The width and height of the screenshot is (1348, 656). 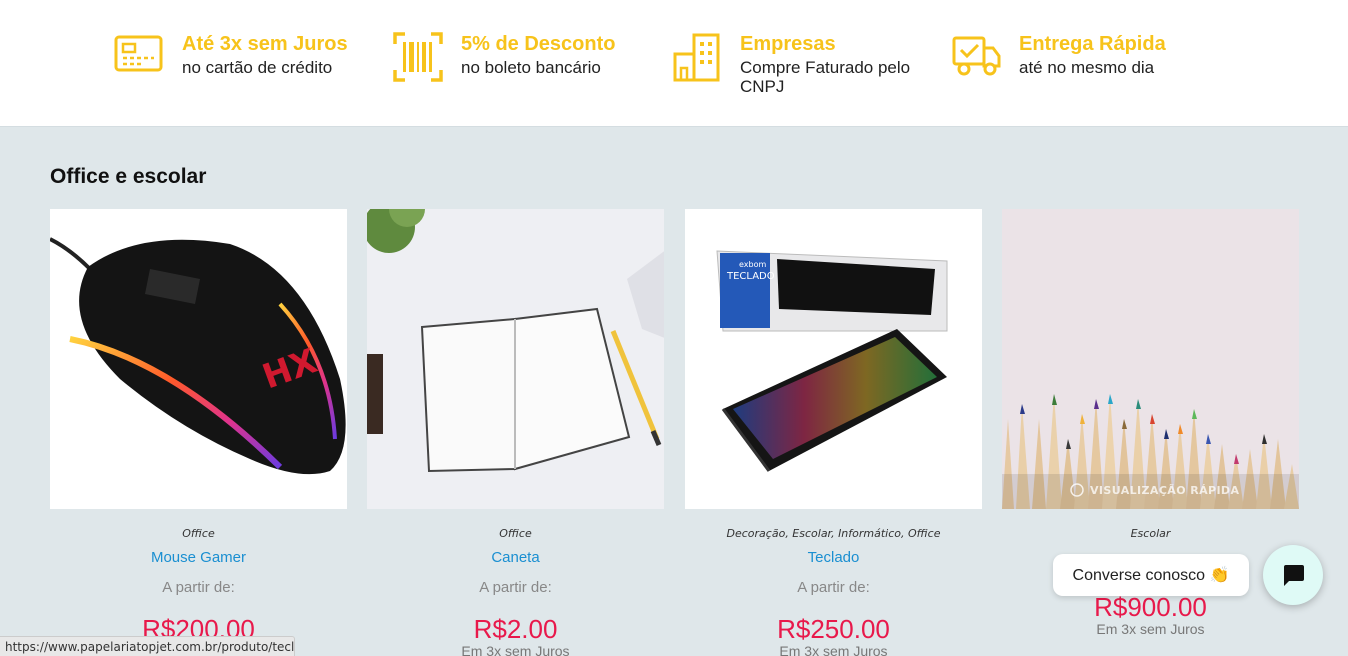 I want to click on credit-card-icon, so click(x=138, y=53).